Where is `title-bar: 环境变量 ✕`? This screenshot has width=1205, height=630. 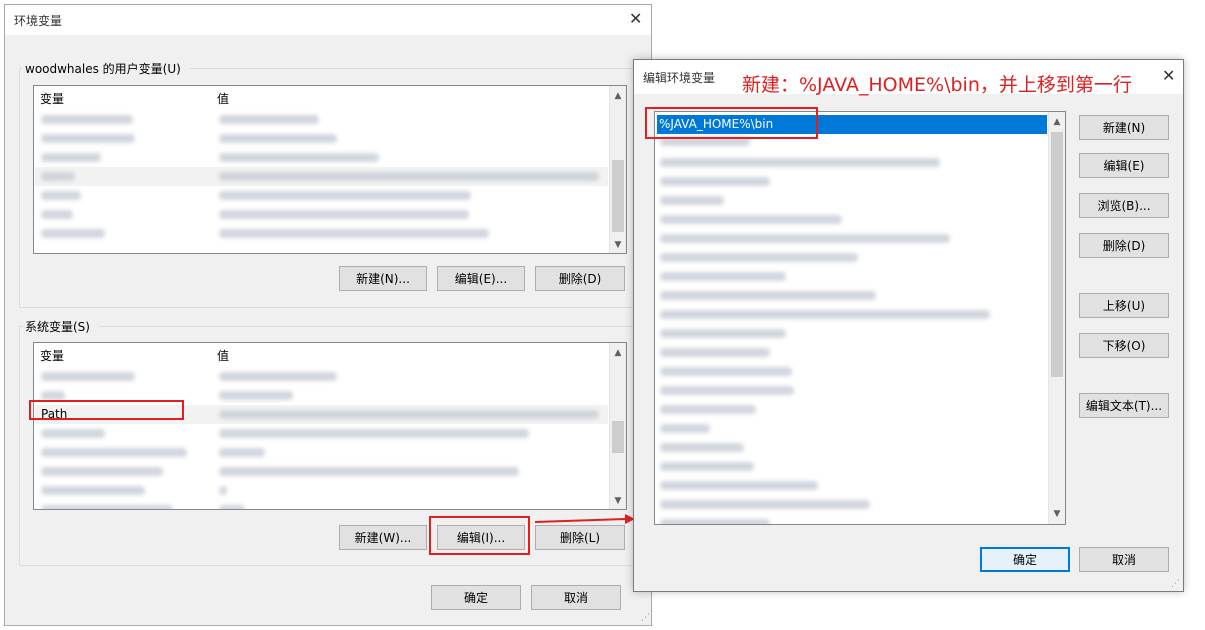 title-bar: 环境变量 ✕ is located at coordinates (328, 20).